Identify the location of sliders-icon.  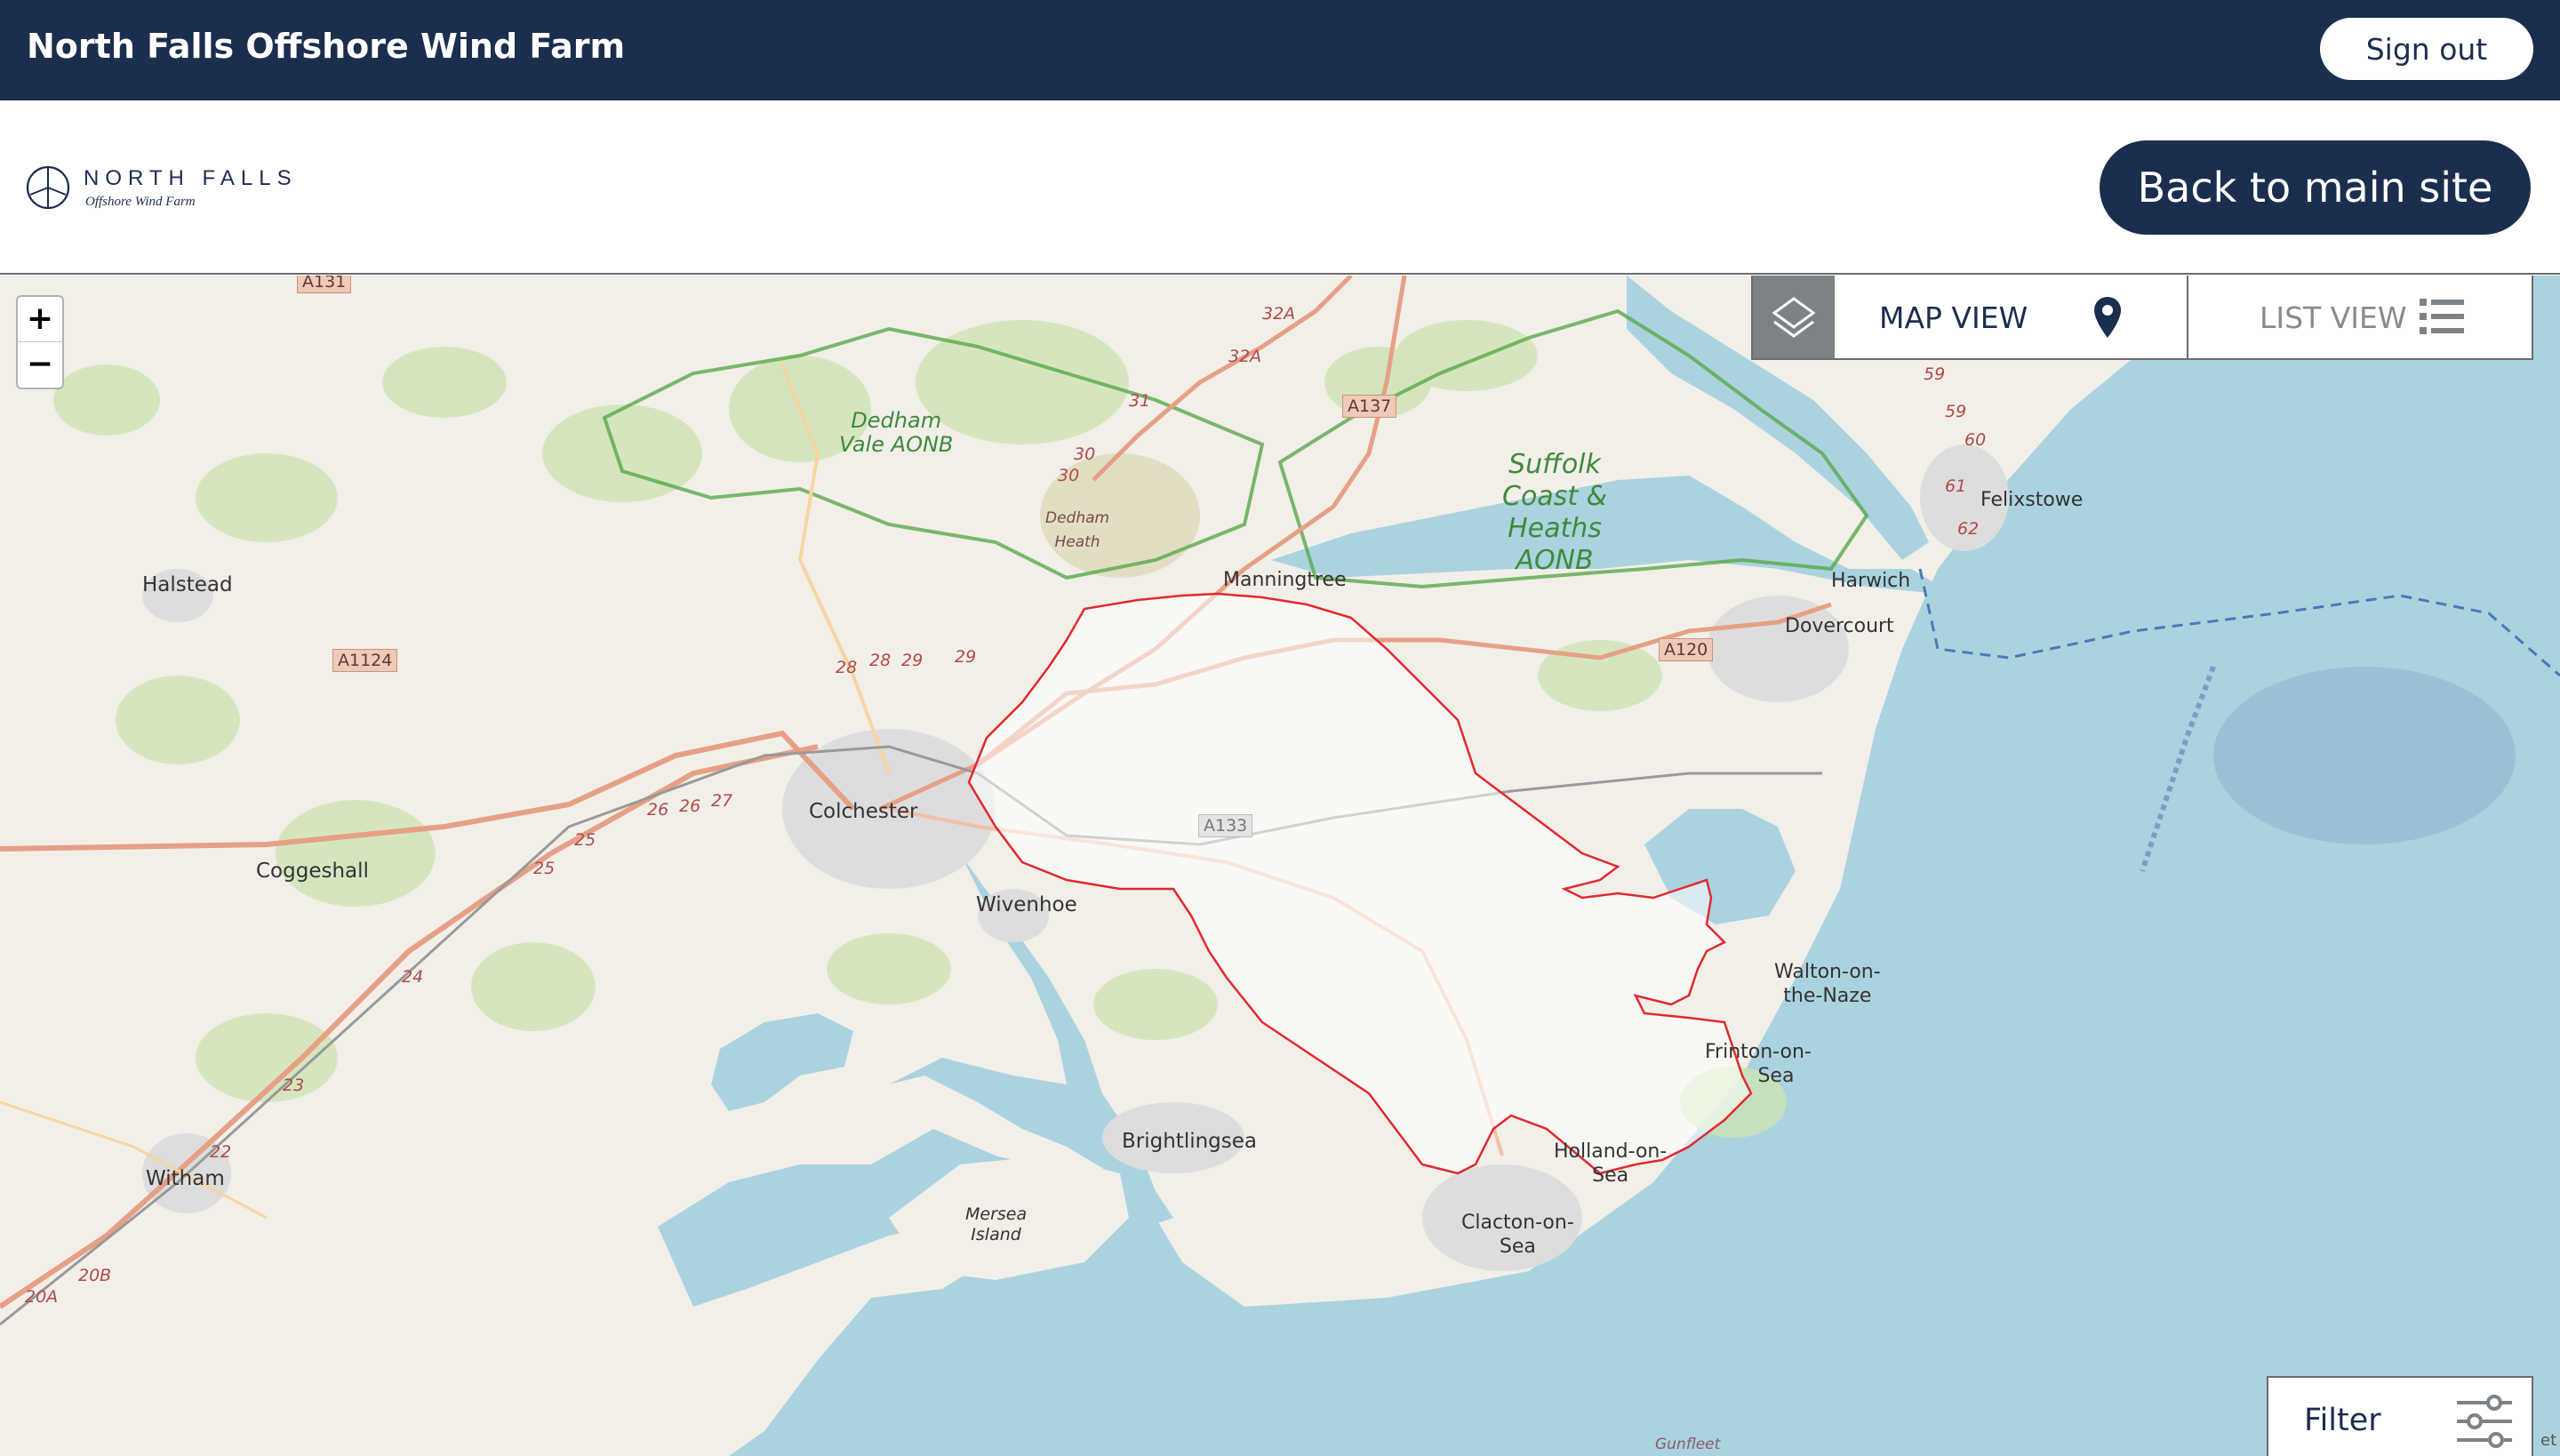
(2484, 1421).